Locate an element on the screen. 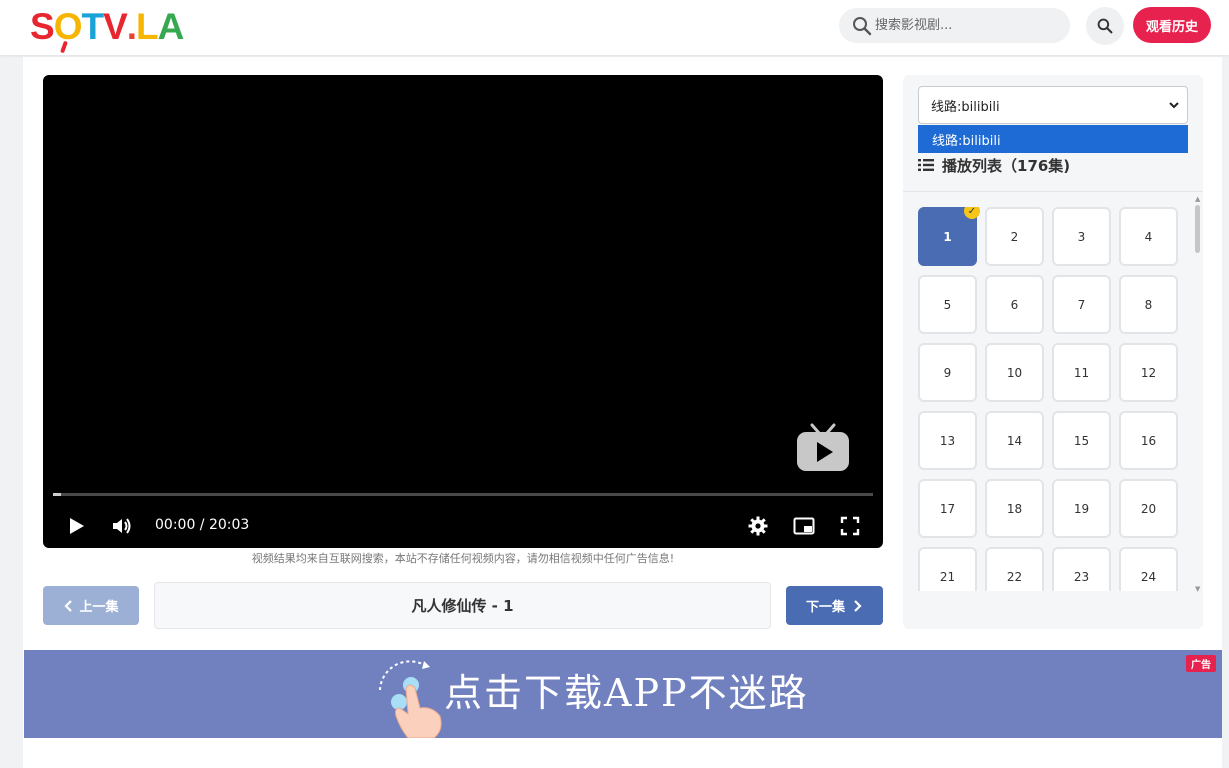 The width and height of the screenshot is (1229, 768). gear-icon is located at coordinates (758, 526).